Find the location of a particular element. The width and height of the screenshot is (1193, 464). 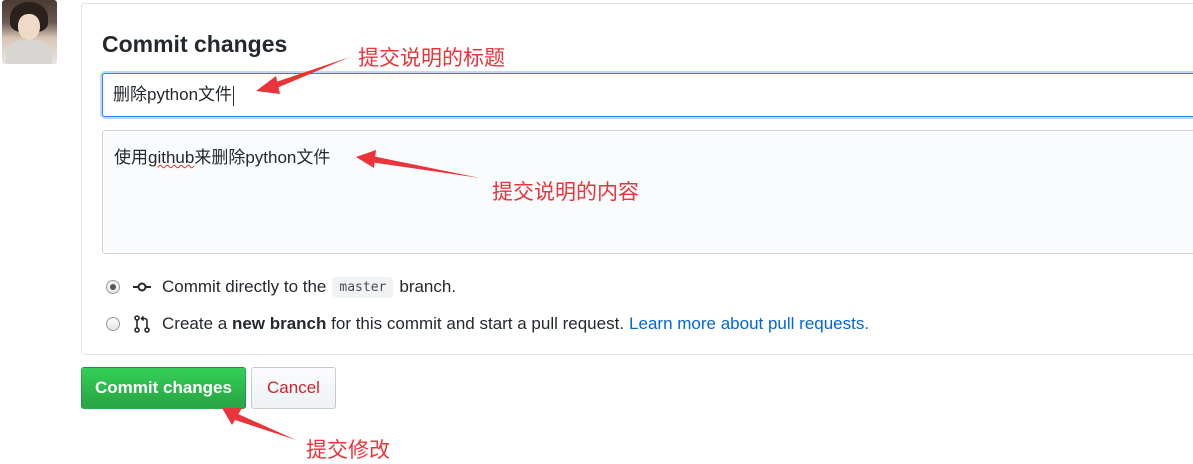

option-commit-directly: Commit directly to the master branch. is located at coordinates (281, 287).